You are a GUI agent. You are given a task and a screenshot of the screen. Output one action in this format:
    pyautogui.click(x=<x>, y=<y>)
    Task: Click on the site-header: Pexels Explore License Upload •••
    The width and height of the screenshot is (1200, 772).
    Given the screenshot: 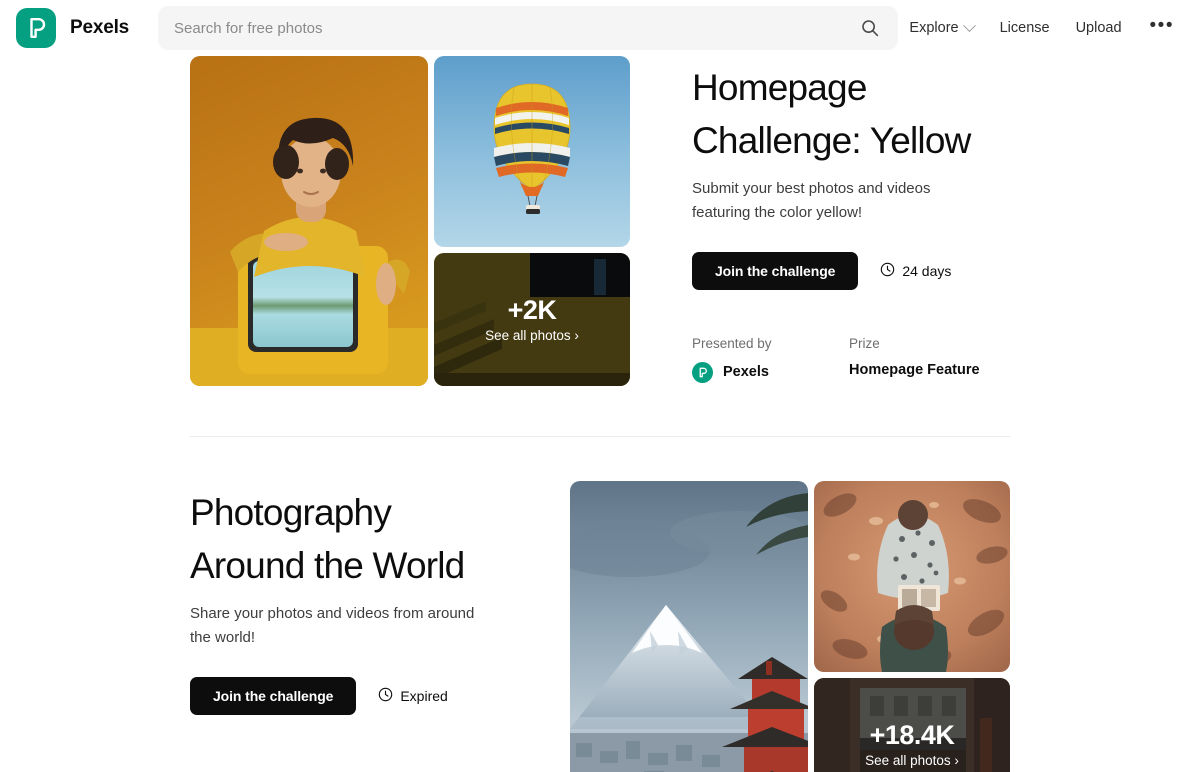 What is the action you would take?
    pyautogui.click(x=600, y=28)
    